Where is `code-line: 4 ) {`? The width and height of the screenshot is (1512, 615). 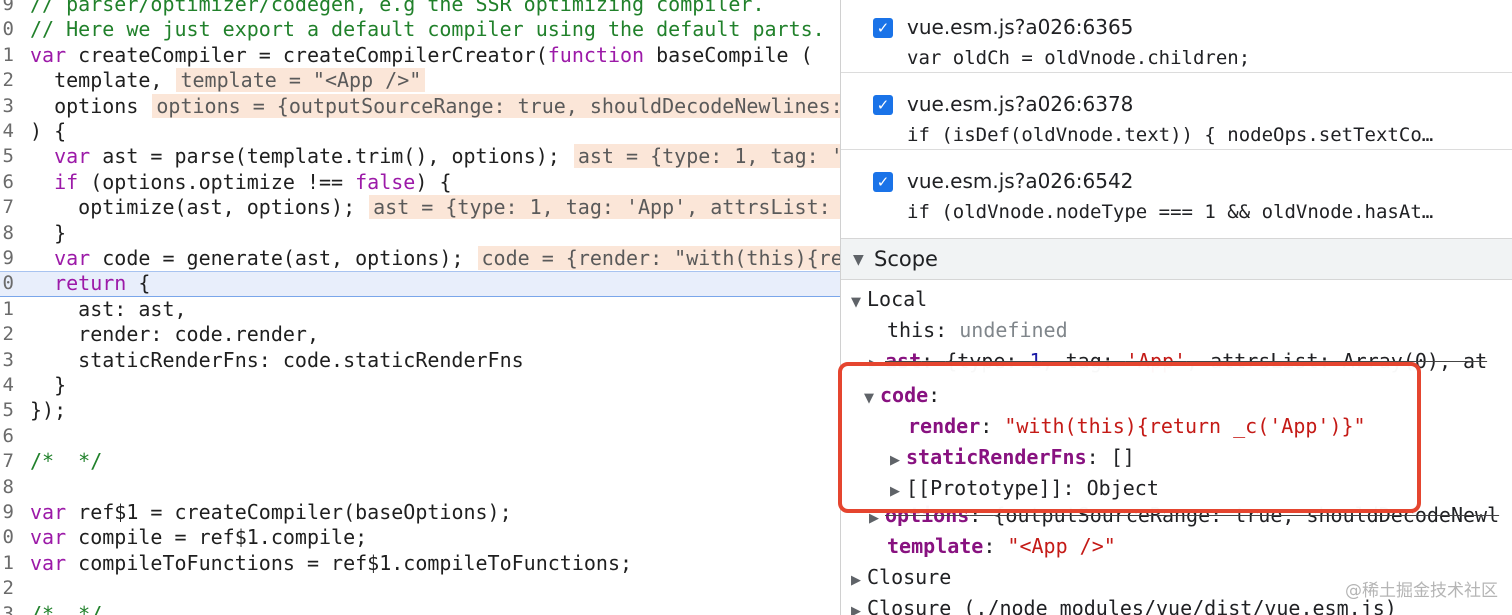 code-line: 4 ) { is located at coordinates (420, 131).